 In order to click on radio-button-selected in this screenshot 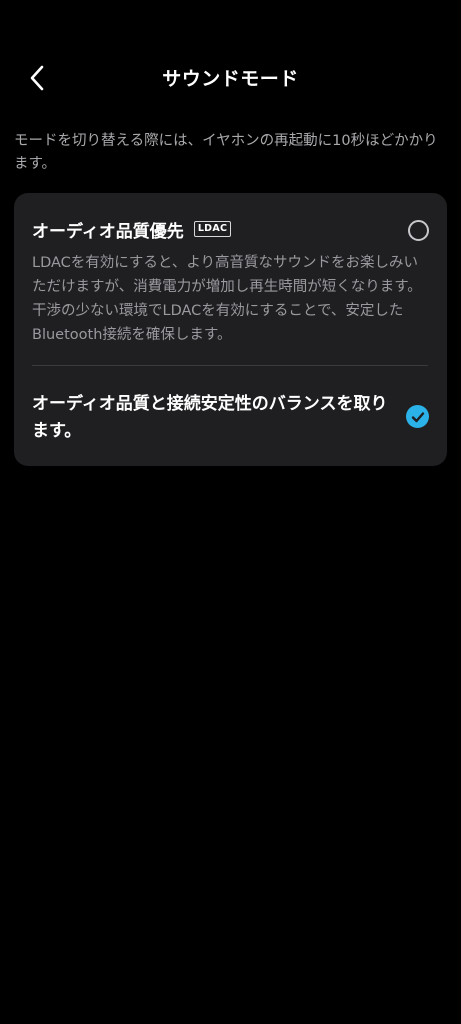, I will do `click(417, 416)`.